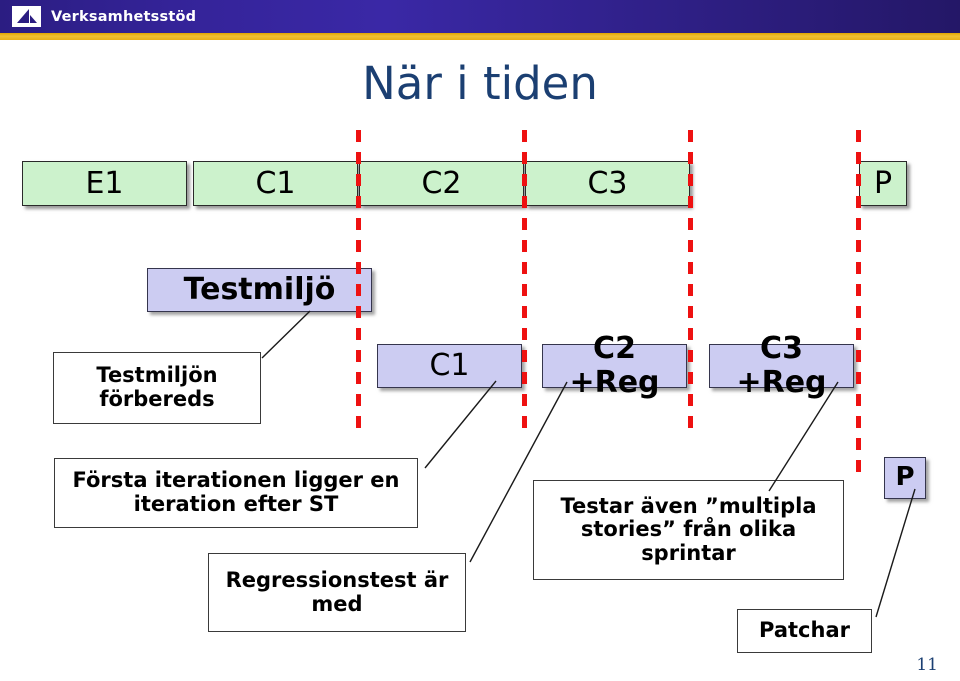  Describe the element at coordinates (286, 334) in the screenshot. I see `connector-testmiljo` at that location.